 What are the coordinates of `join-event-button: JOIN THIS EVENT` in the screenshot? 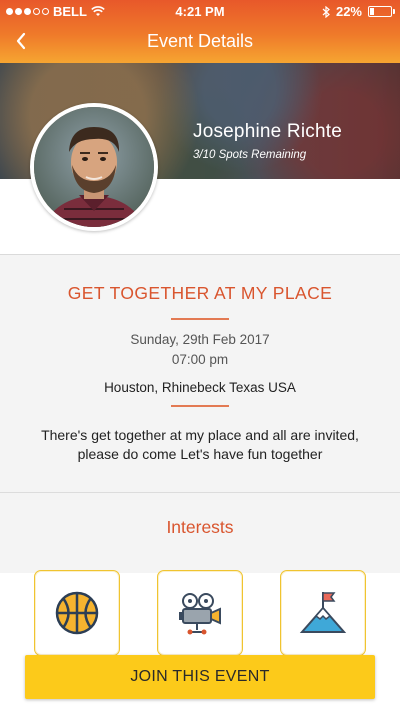 It's located at (200, 677).